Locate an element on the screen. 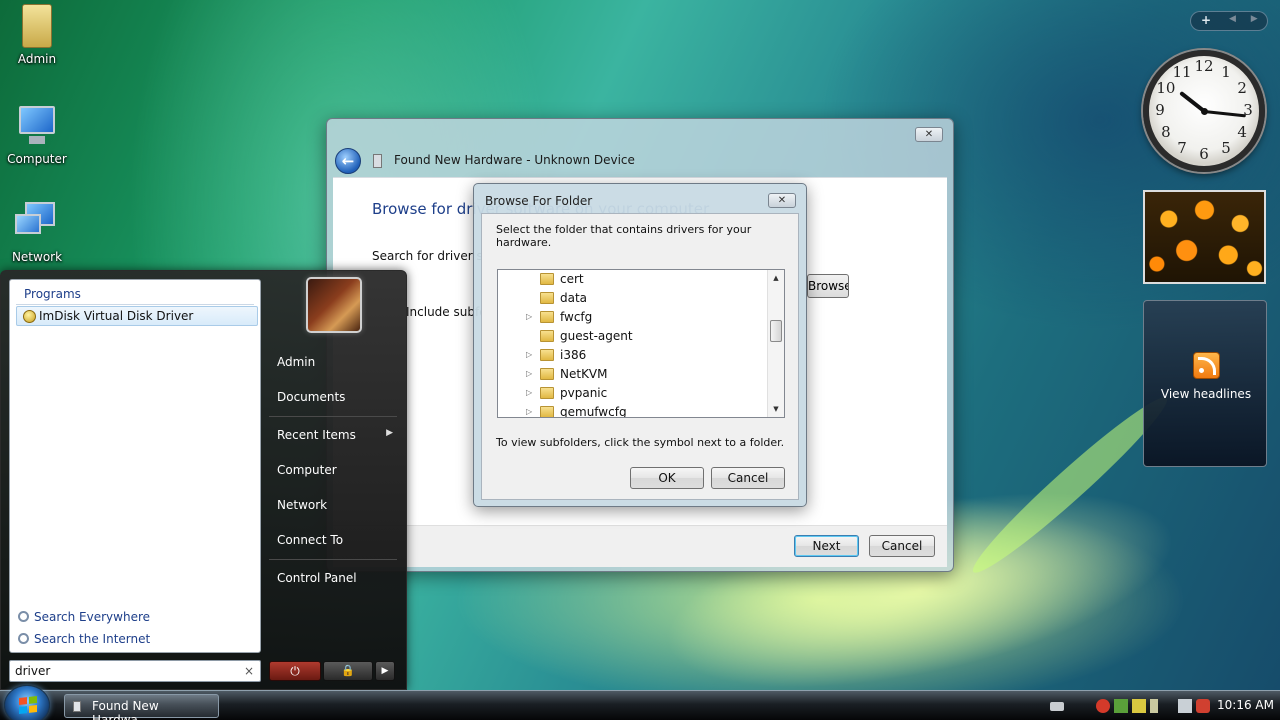 This screenshot has width=1280, height=720. result-imdisk-virtual-disk-driver: ImDisk Virtual Disk Driver is located at coordinates (137, 316).